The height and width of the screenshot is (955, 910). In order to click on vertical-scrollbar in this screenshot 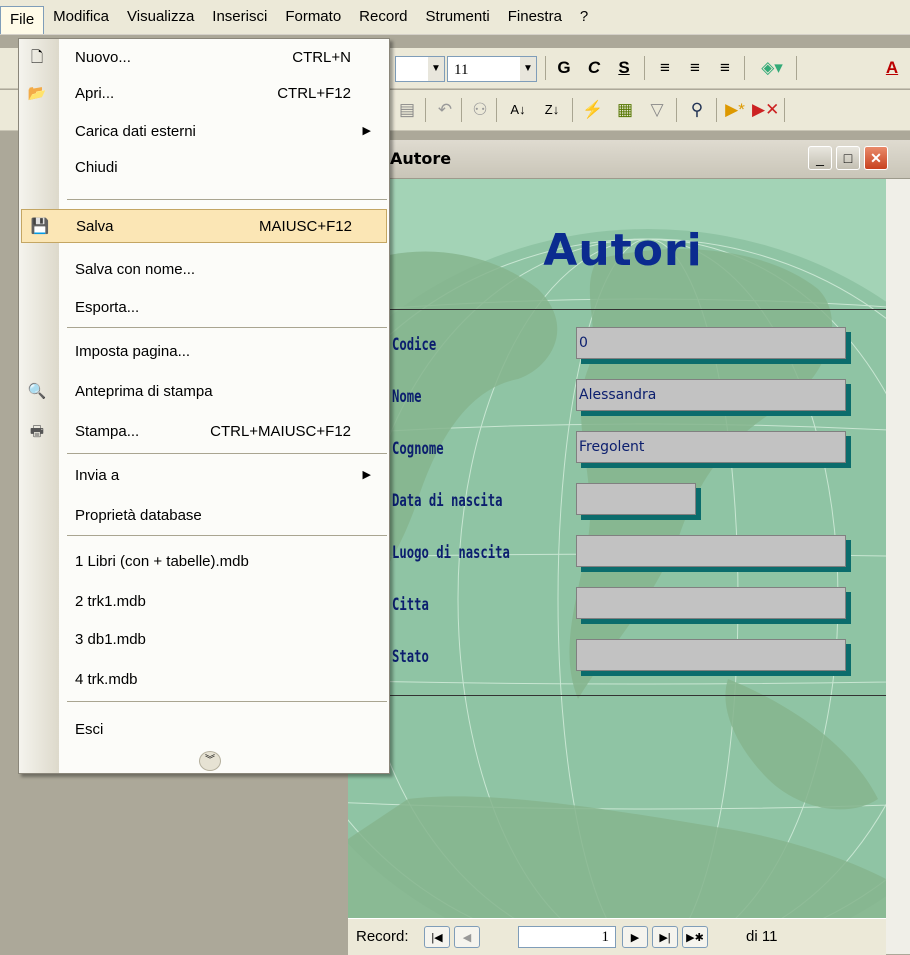, I will do `click(898, 566)`.